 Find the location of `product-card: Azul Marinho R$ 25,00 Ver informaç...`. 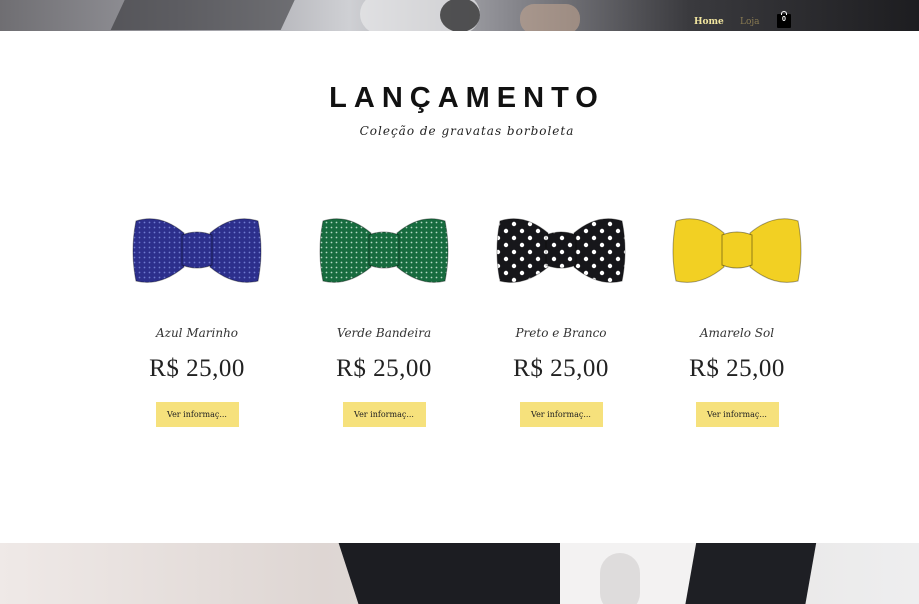

product-card: Azul Marinho R$ 25,00 Ver informaç... is located at coordinates (197, 306).